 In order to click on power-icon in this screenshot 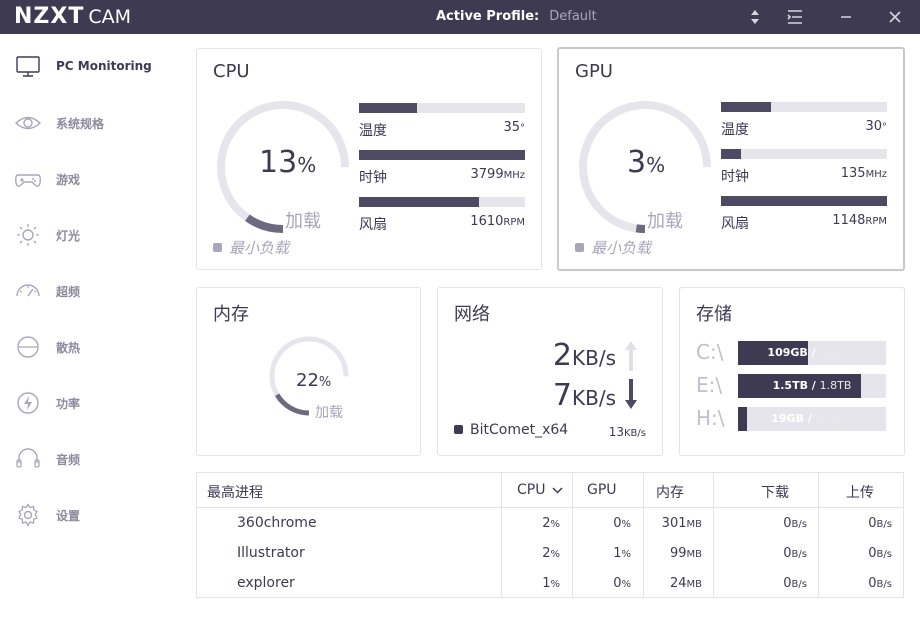, I will do `click(28, 403)`.